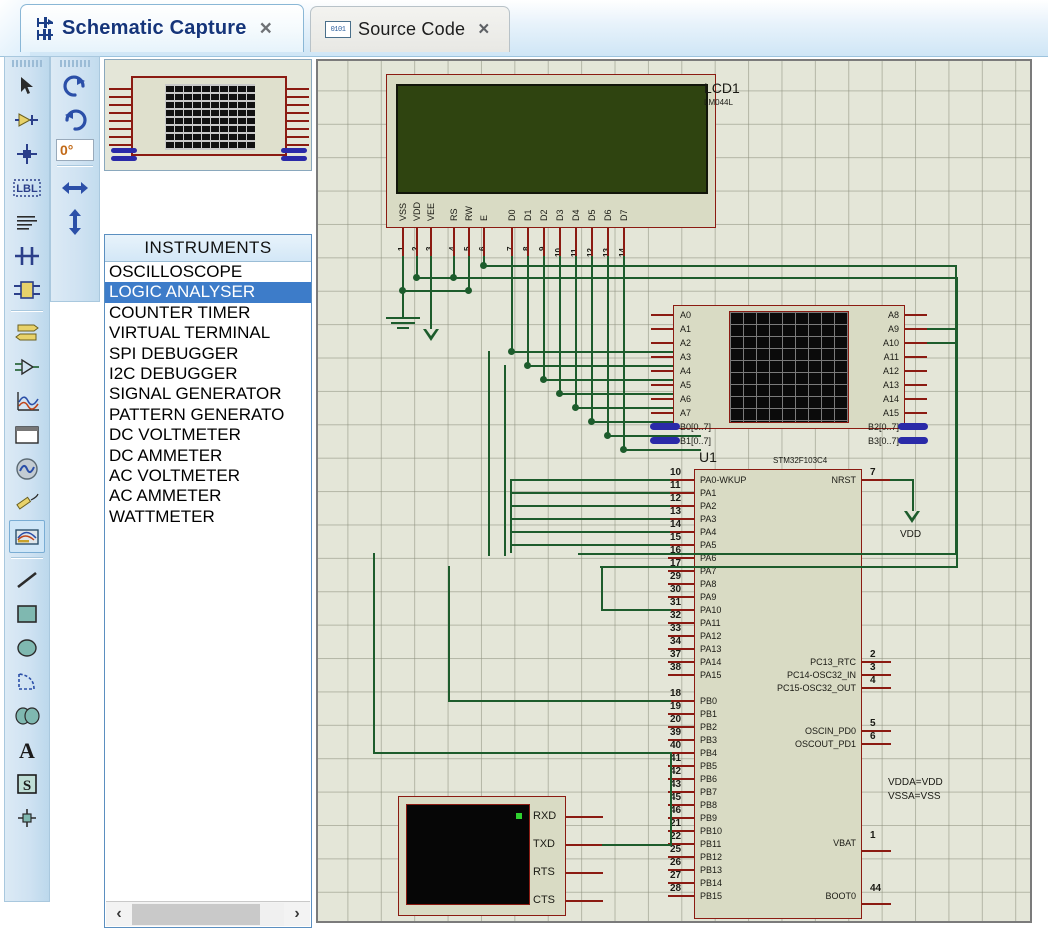 The height and width of the screenshot is (928, 1048). Describe the element at coordinates (75, 150) in the screenshot. I see `rotation-angle-input: 0°` at that location.